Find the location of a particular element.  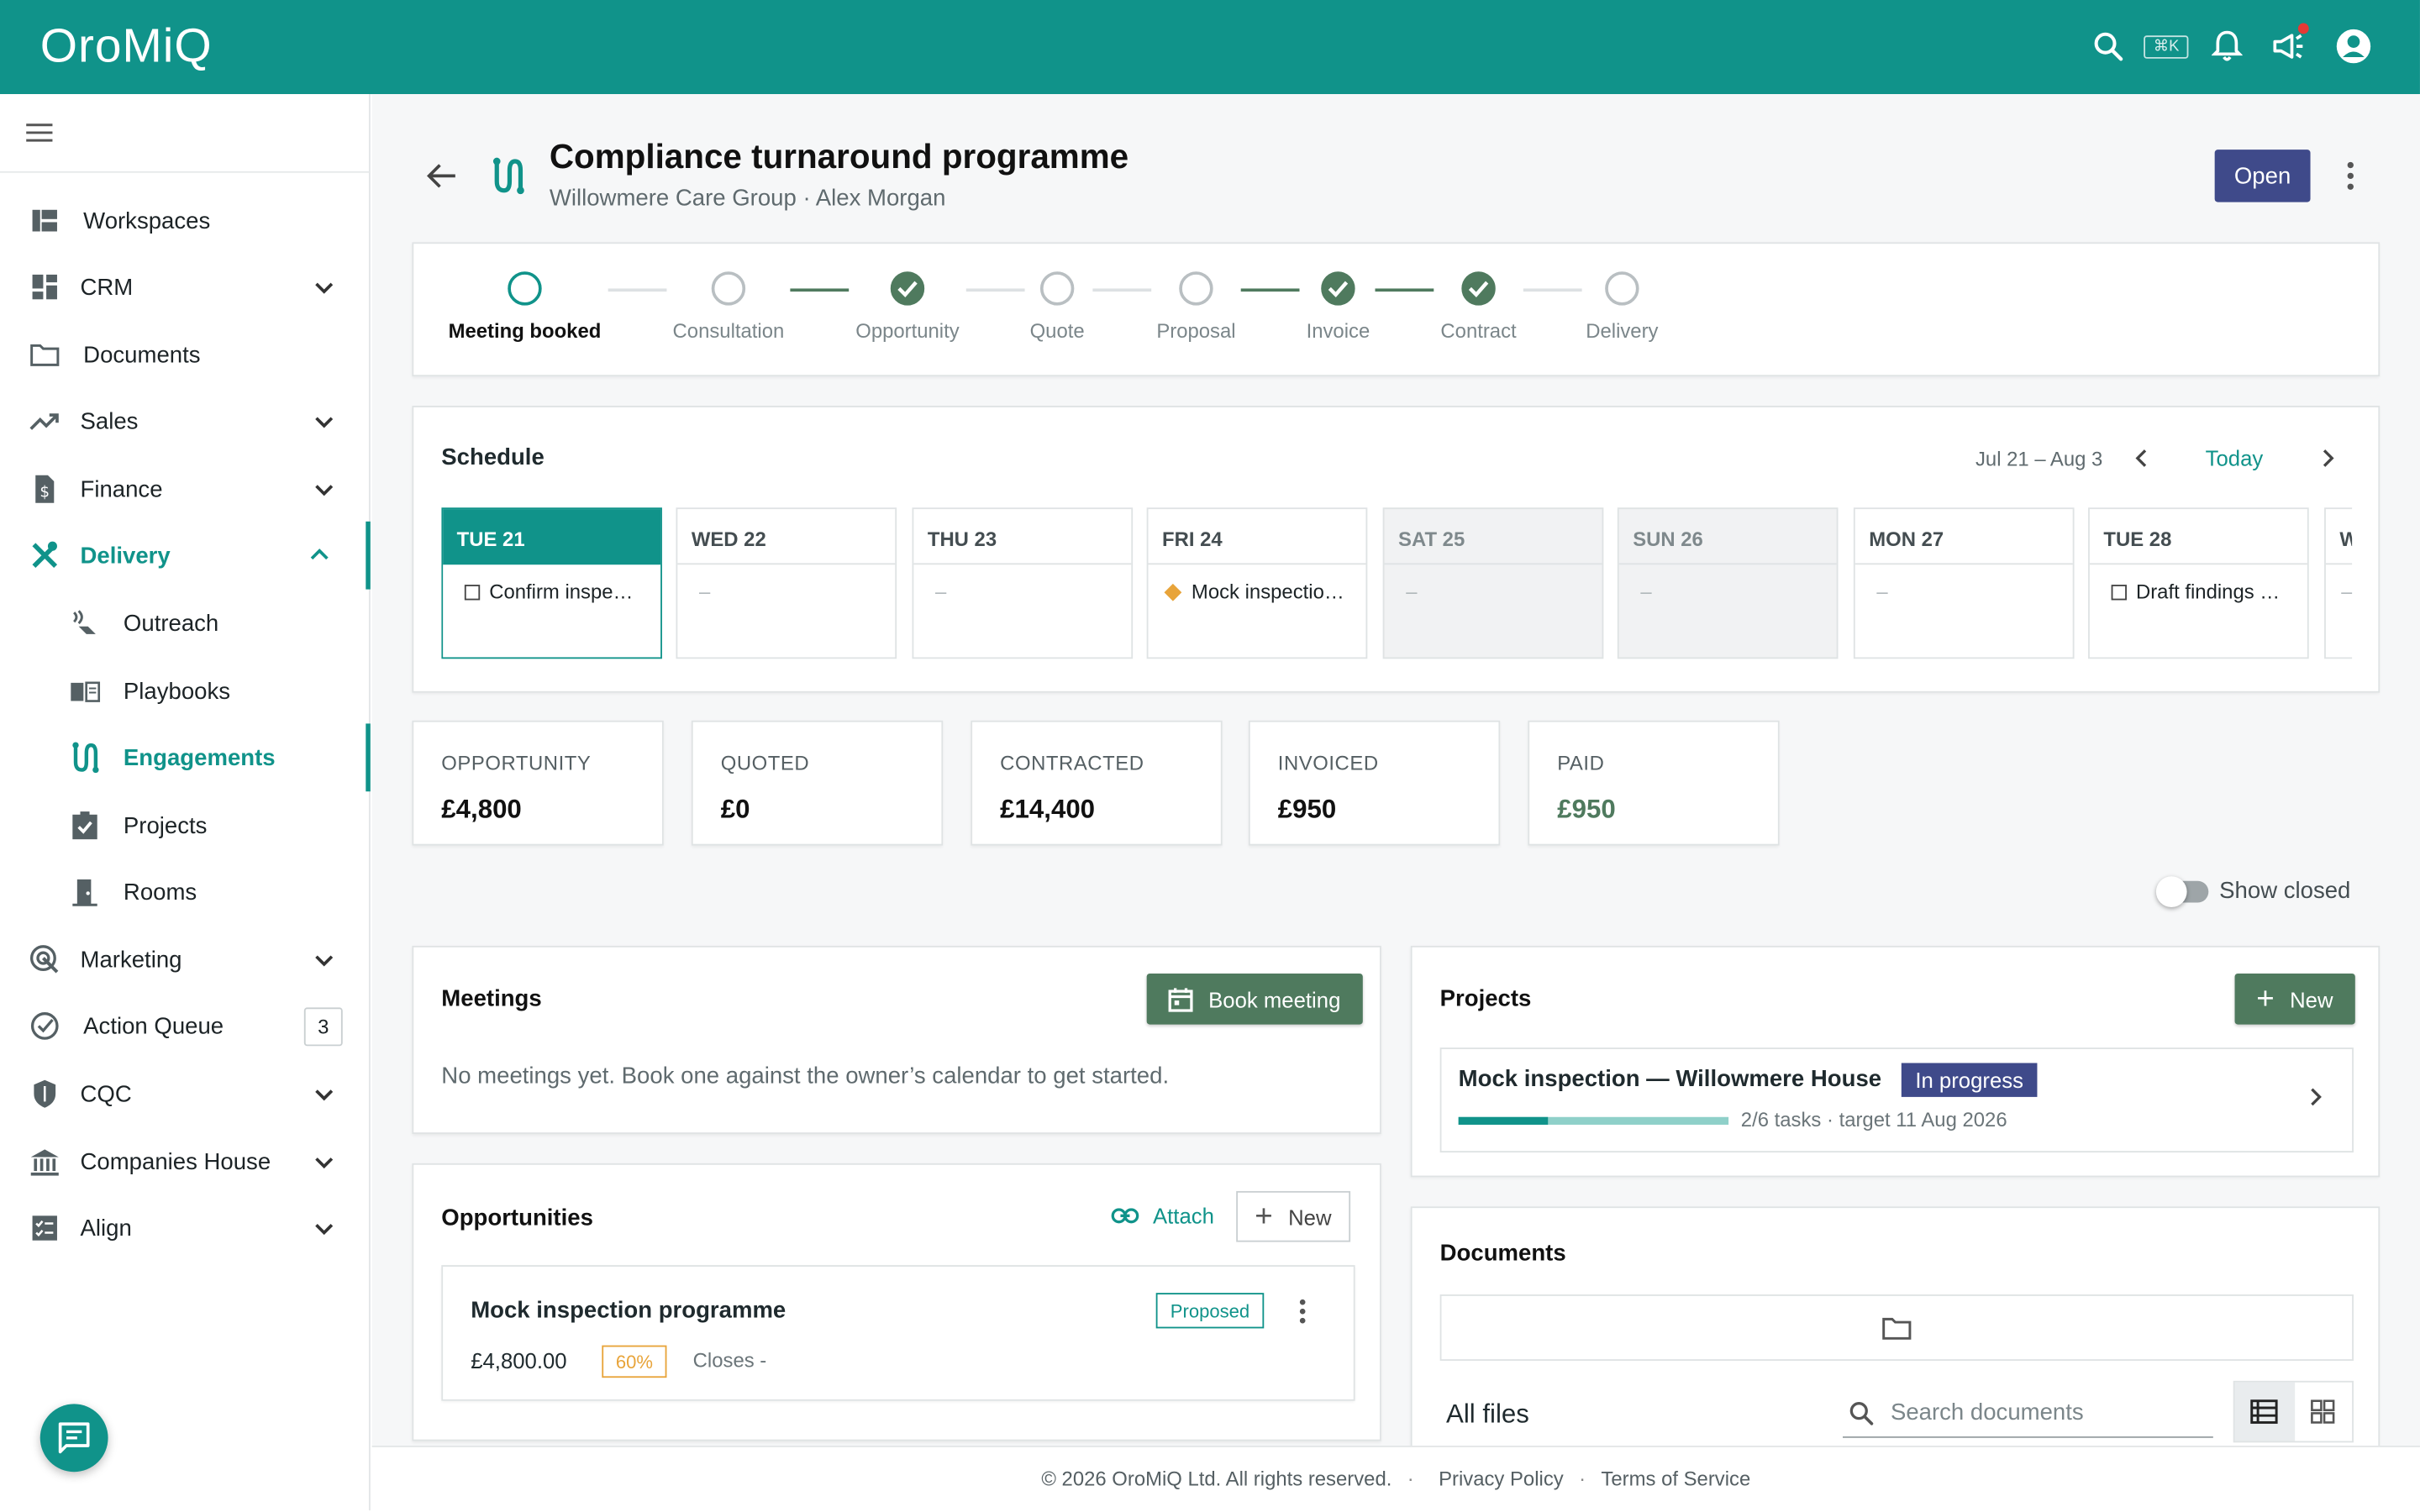

opportunities-title: Opportunities is located at coordinates (517, 1218).